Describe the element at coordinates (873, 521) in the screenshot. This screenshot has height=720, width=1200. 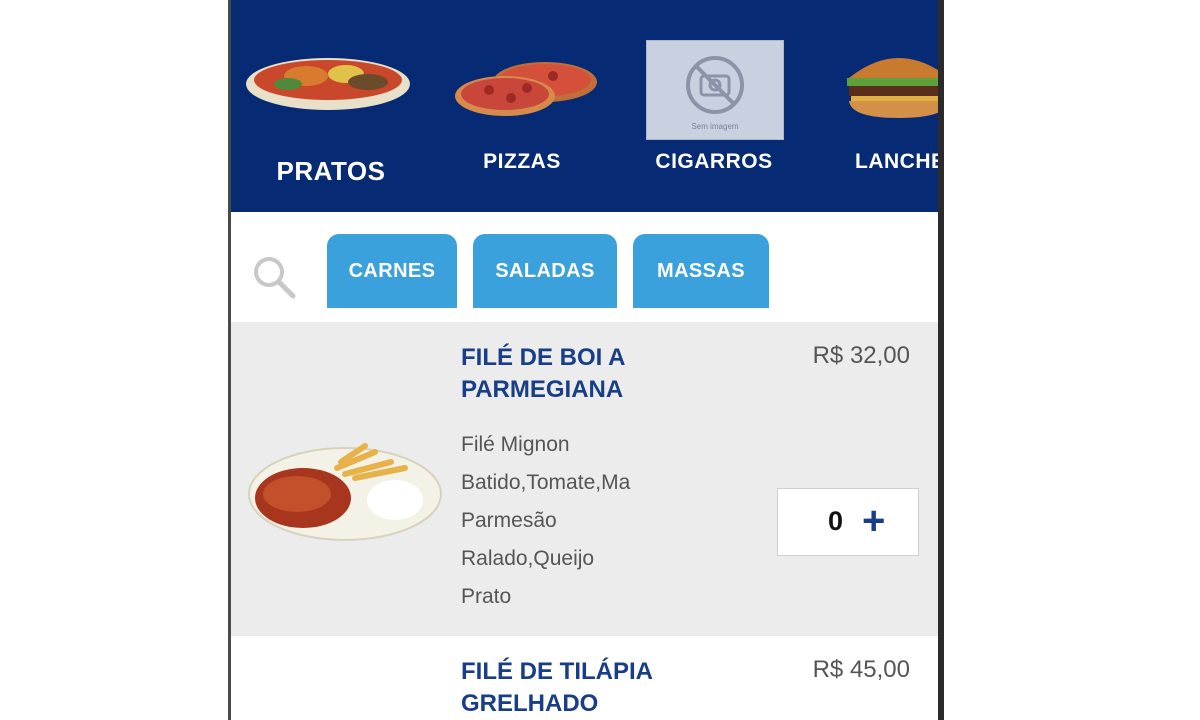
I see `plus-icon: +` at that location.